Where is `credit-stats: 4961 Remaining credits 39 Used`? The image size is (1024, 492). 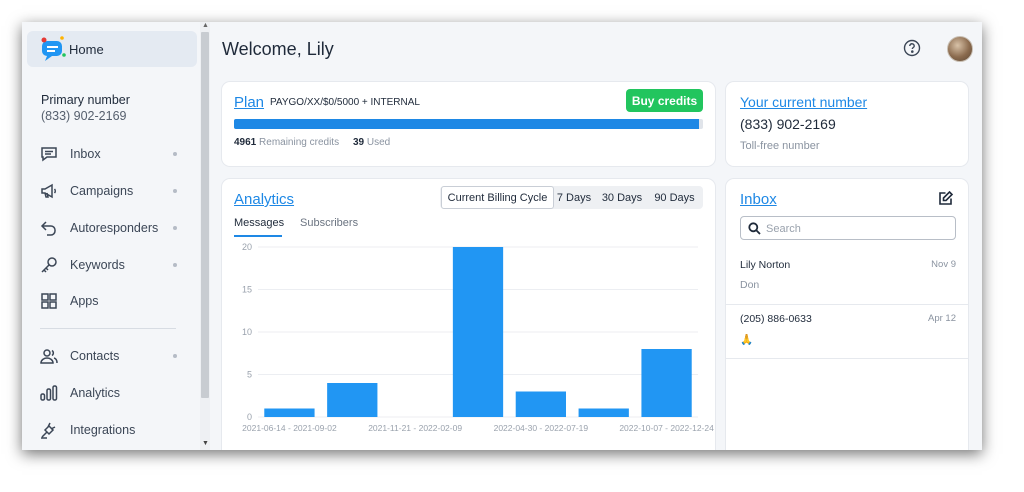 credit-stats: 4961 Remaining credits 39 Used is located at coordinates (312, 142).